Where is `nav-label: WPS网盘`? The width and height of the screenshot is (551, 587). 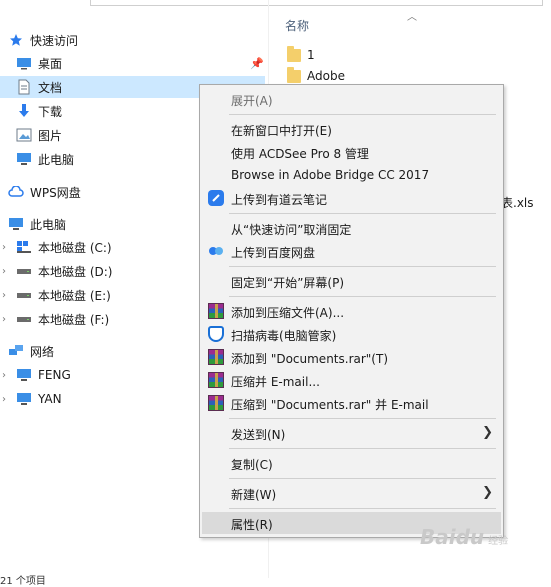
nav-label: WPS网盘 is located at coordinates (55, 192).